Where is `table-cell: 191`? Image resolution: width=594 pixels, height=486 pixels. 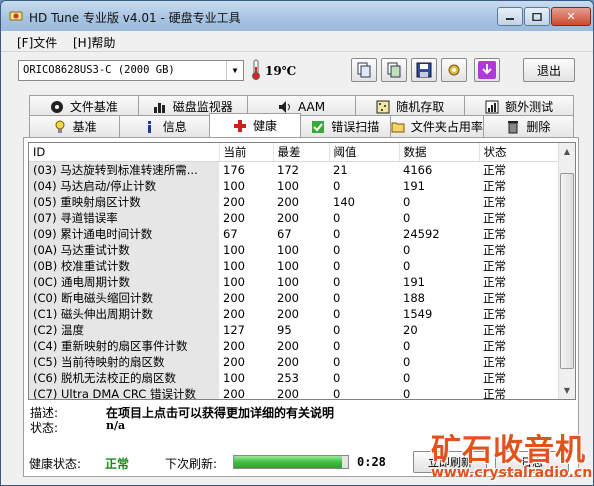
table-cell: 191 is located at coordinates (414, 185).